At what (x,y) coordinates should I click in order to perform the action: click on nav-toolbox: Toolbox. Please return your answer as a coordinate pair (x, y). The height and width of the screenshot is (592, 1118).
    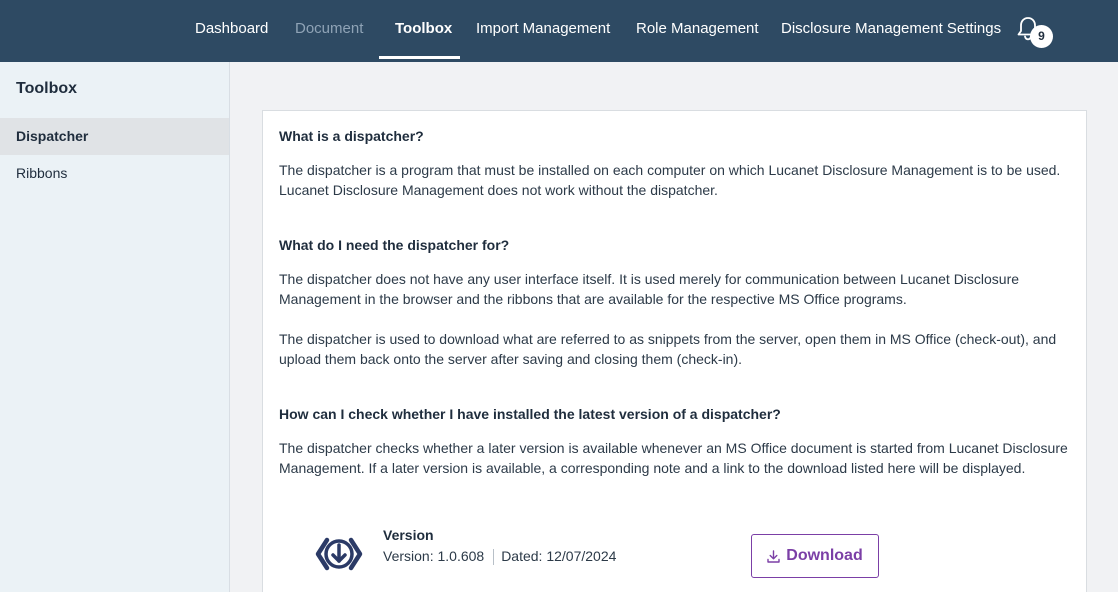
    Looking at the image, I should click on (423, 31).